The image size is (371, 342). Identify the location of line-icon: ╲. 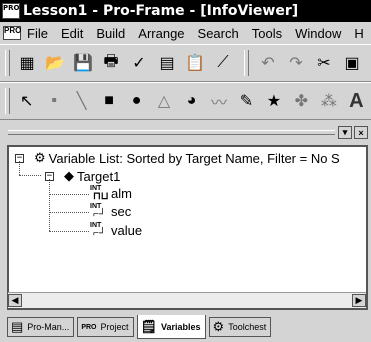
(81, 101).